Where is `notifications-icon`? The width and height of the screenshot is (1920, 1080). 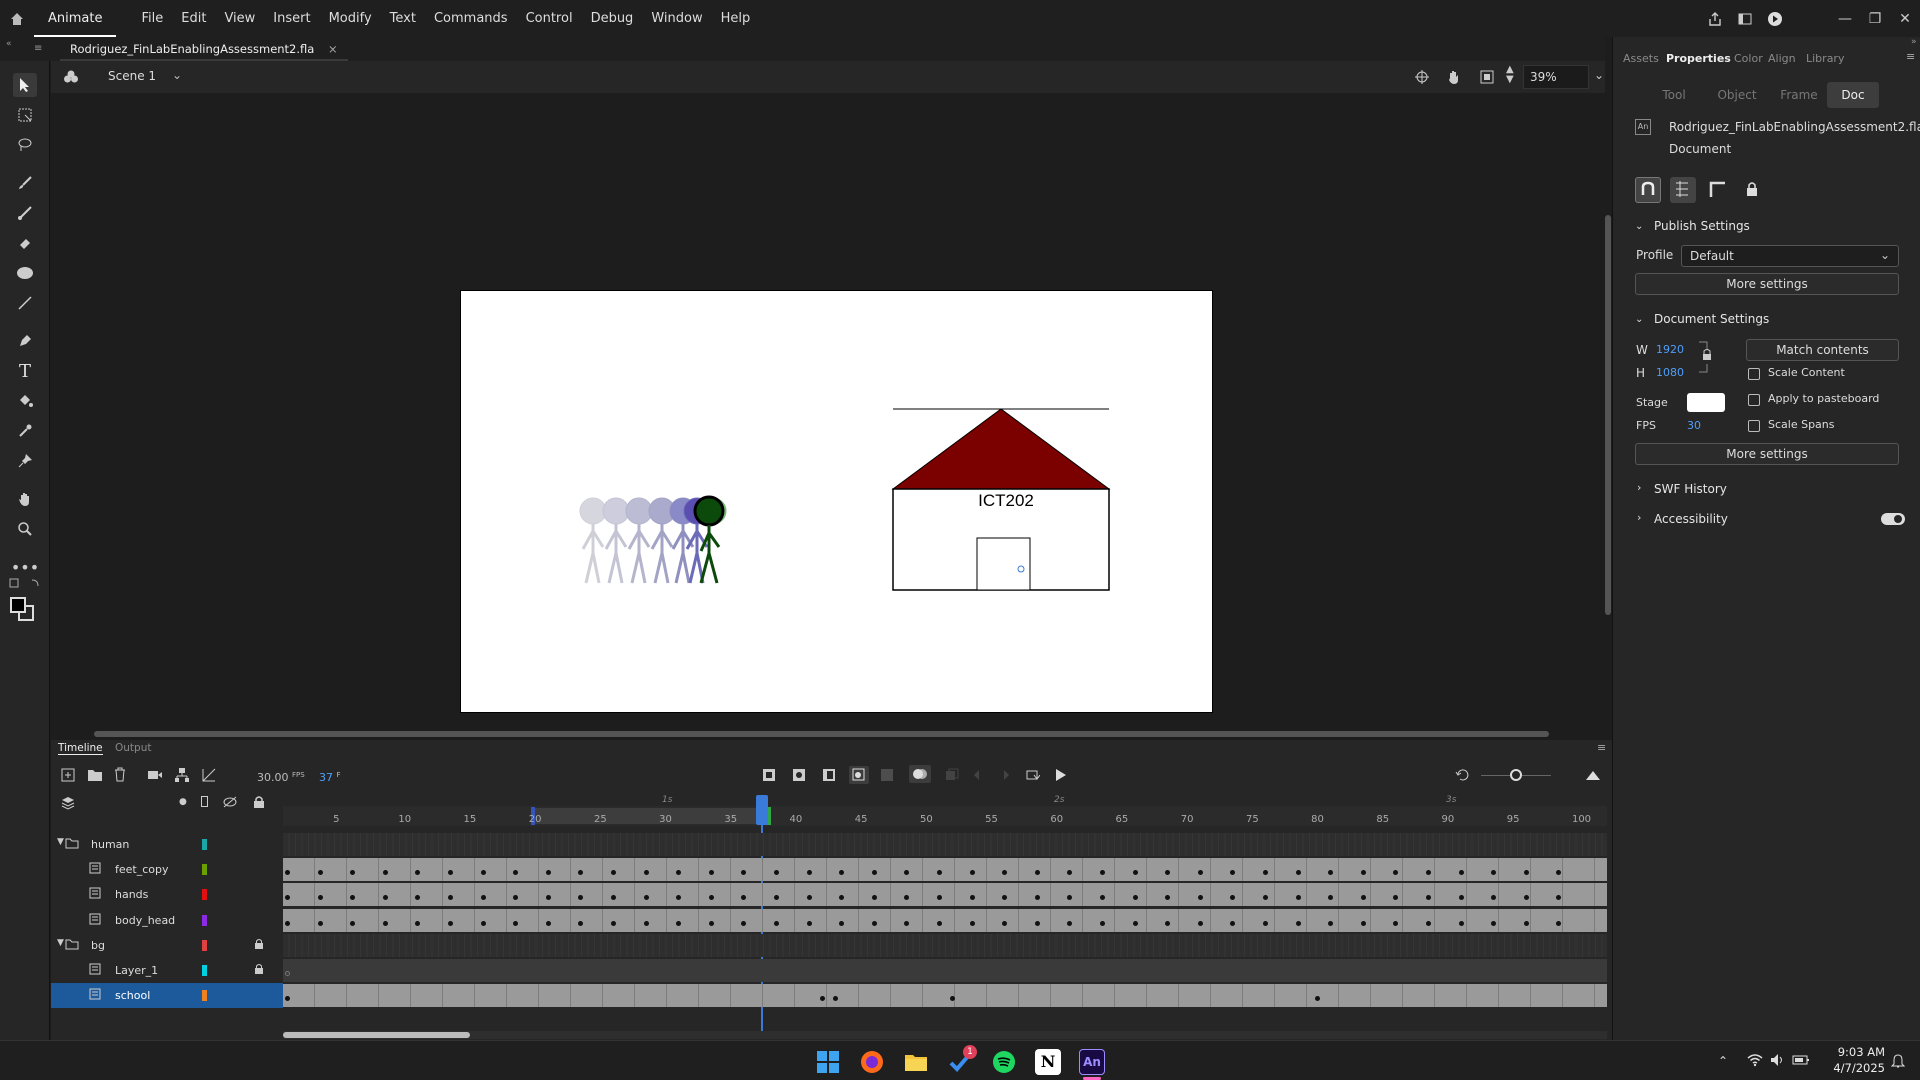 notifications-icon is located at coordinates (1898, 1062).